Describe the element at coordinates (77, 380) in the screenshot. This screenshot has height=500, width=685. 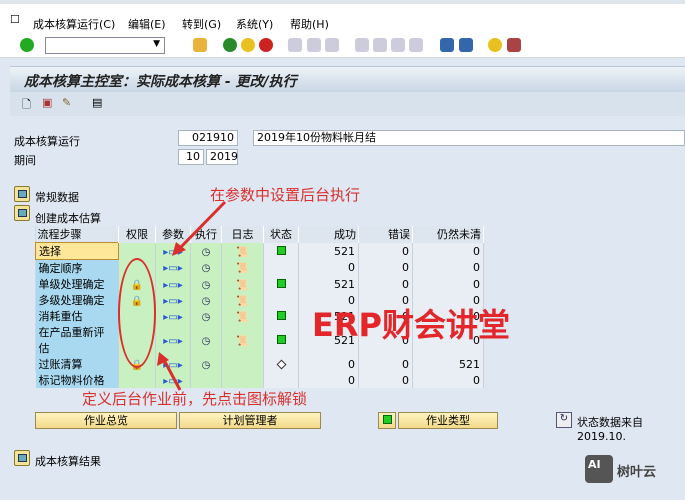
I see `step-name: 标记物料价格` at that location.